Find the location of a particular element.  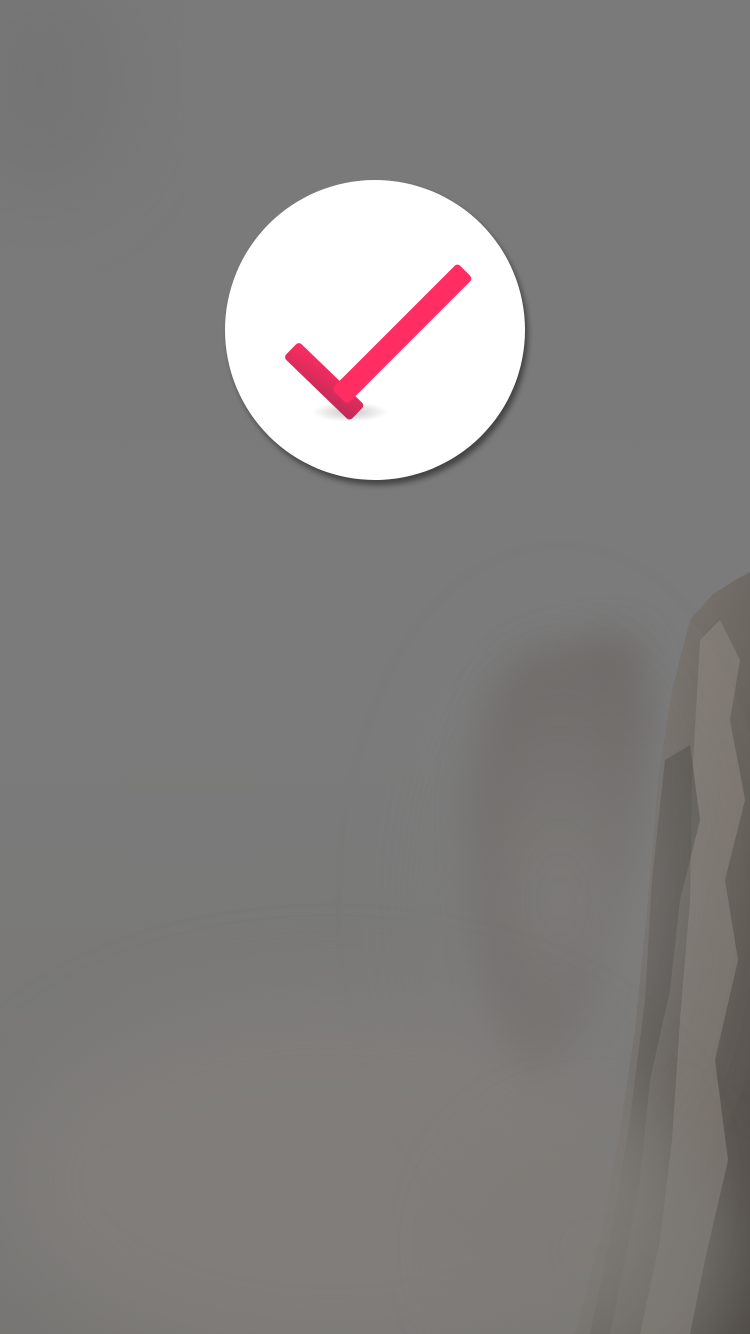

checkmark-icon is located at coordinates (378, 343).